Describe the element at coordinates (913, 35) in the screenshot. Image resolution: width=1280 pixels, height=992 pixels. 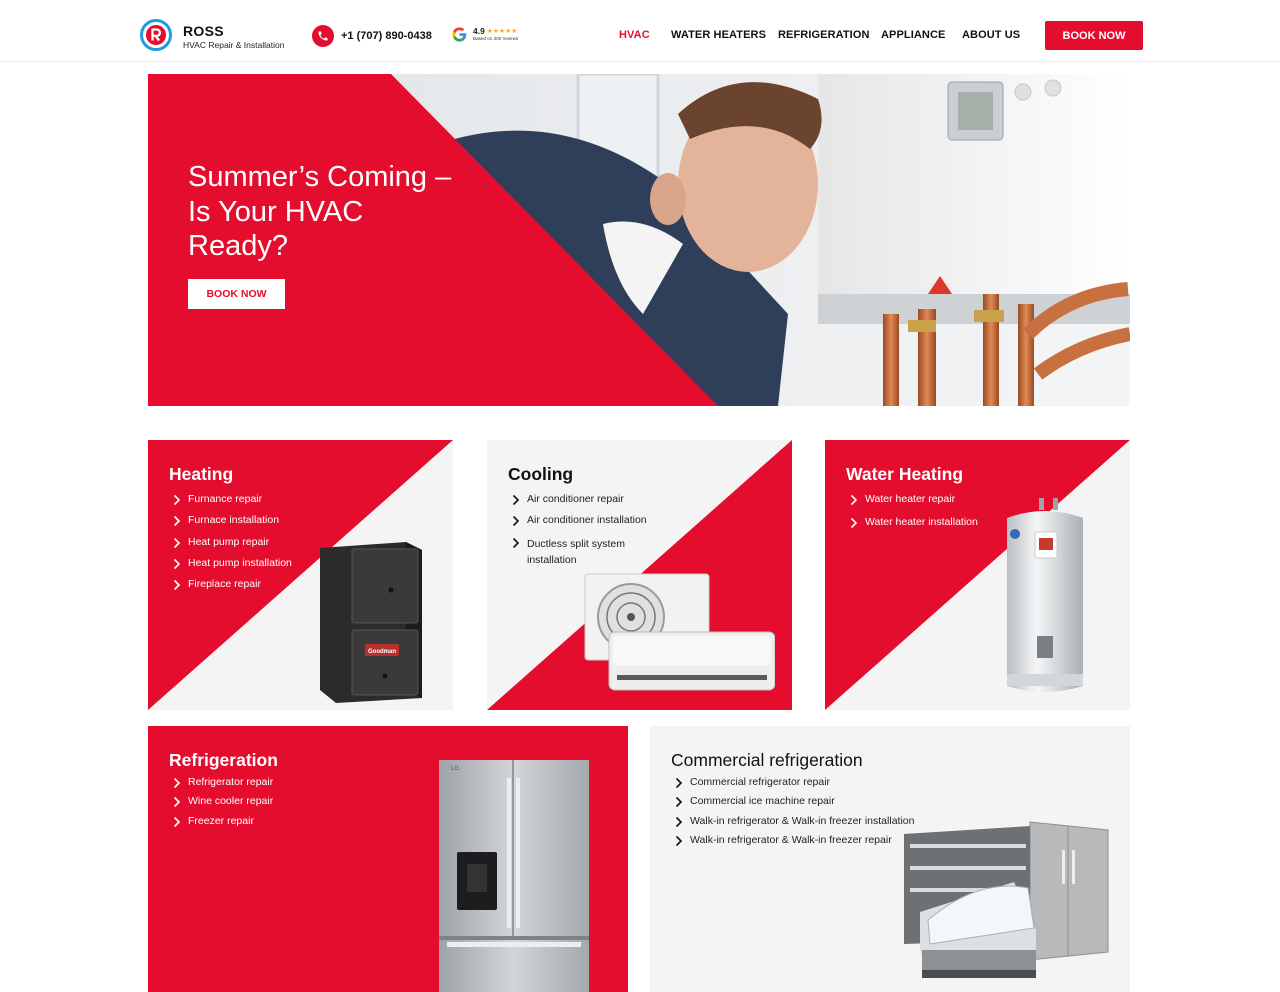
I see `nav-appliance: APPLIANCE` at that location.